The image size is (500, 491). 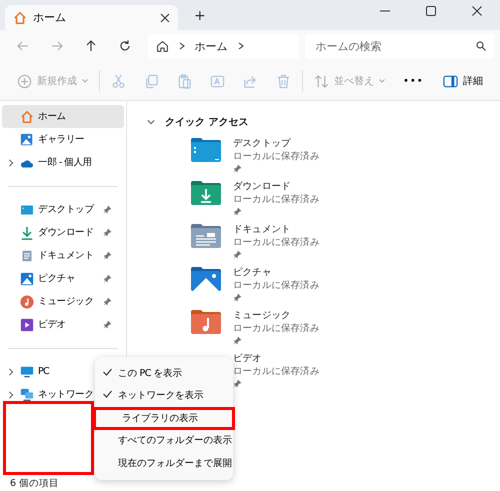 I want to click on folder-name: ダウンロード, so click(x=276, y=186).